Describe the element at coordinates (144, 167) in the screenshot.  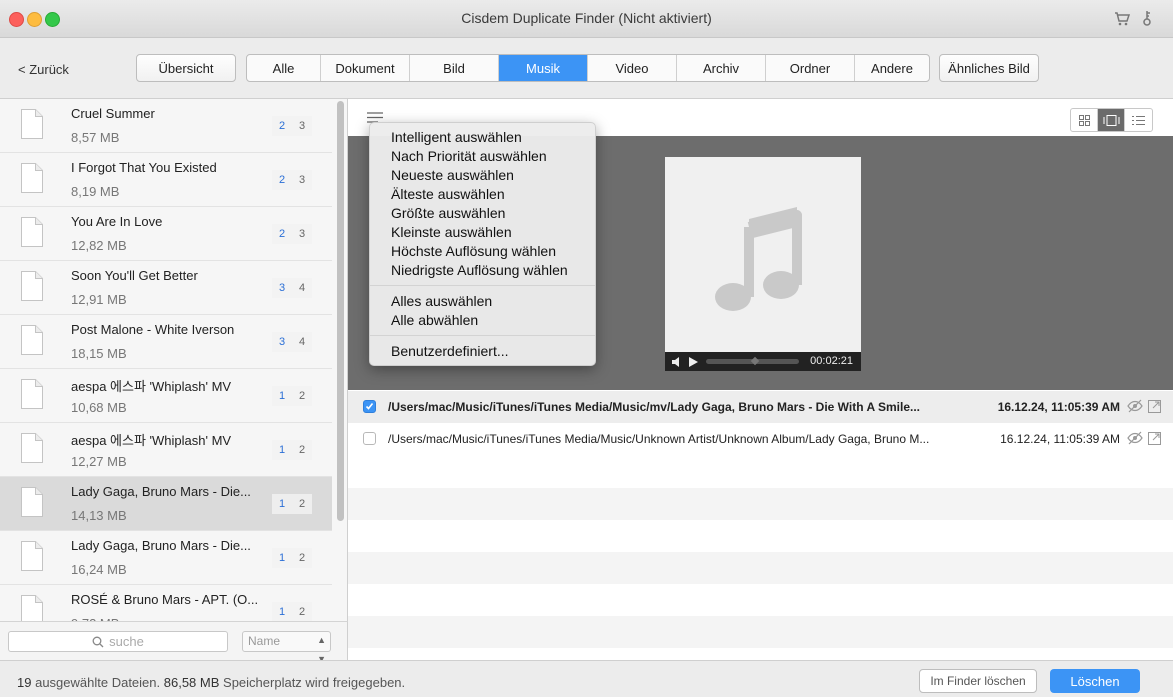
I see `file-name: I Forgot That You Existed` at that location.